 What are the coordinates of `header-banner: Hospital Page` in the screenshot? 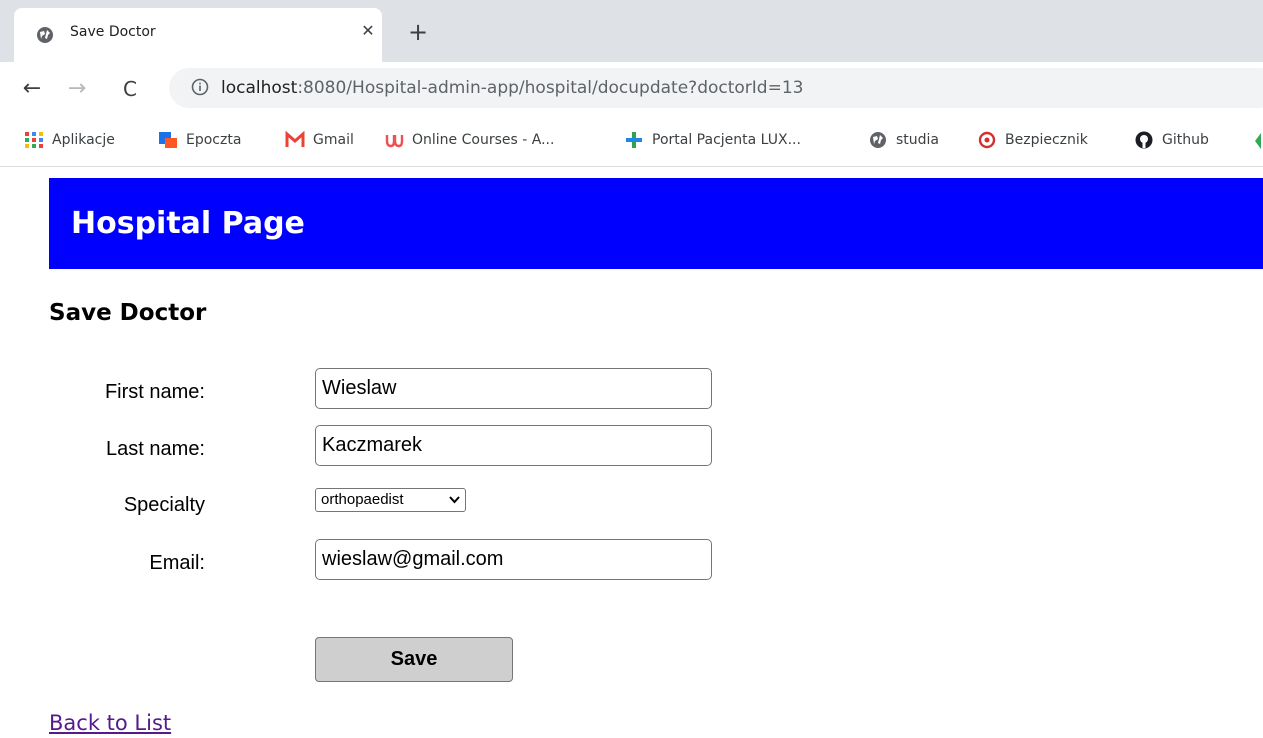 It's located at (656, 223).